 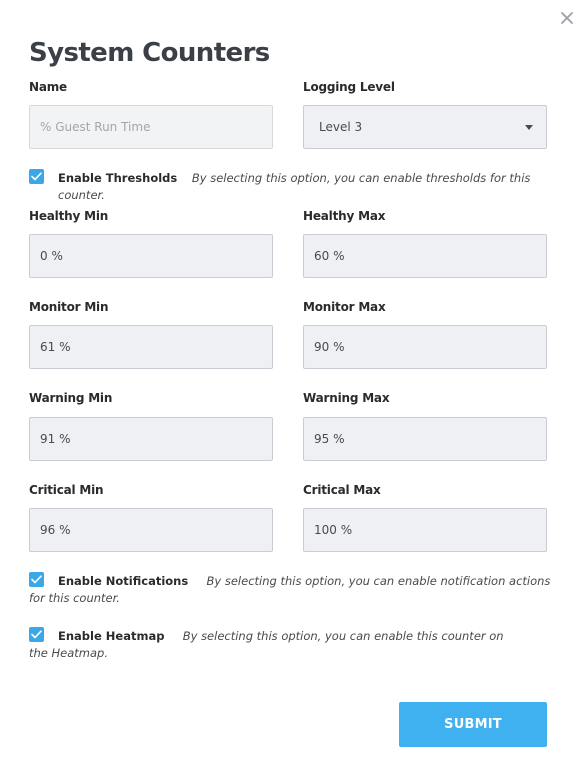 I want to click on warning-min-input: 91 %, so click(x=151, y=439).